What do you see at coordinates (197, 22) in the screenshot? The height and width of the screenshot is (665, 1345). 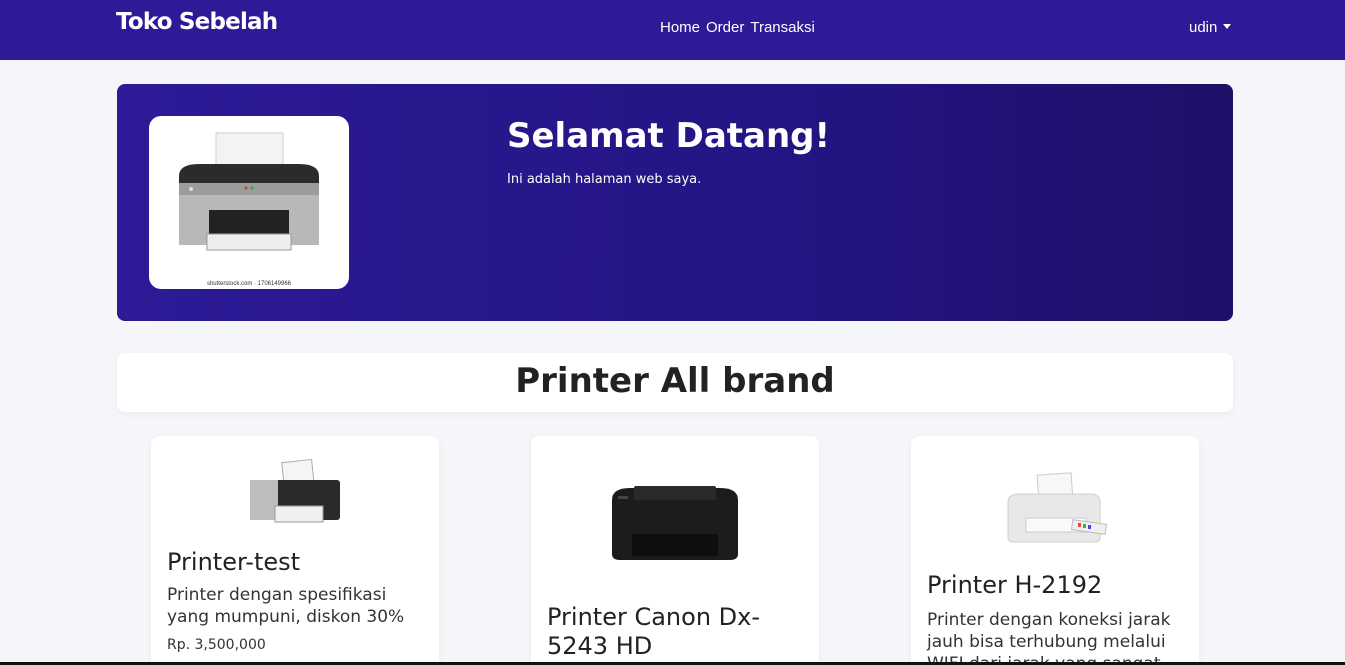 I see `brand-logo: Toko Sebelah` at bounding box center [197, 22].